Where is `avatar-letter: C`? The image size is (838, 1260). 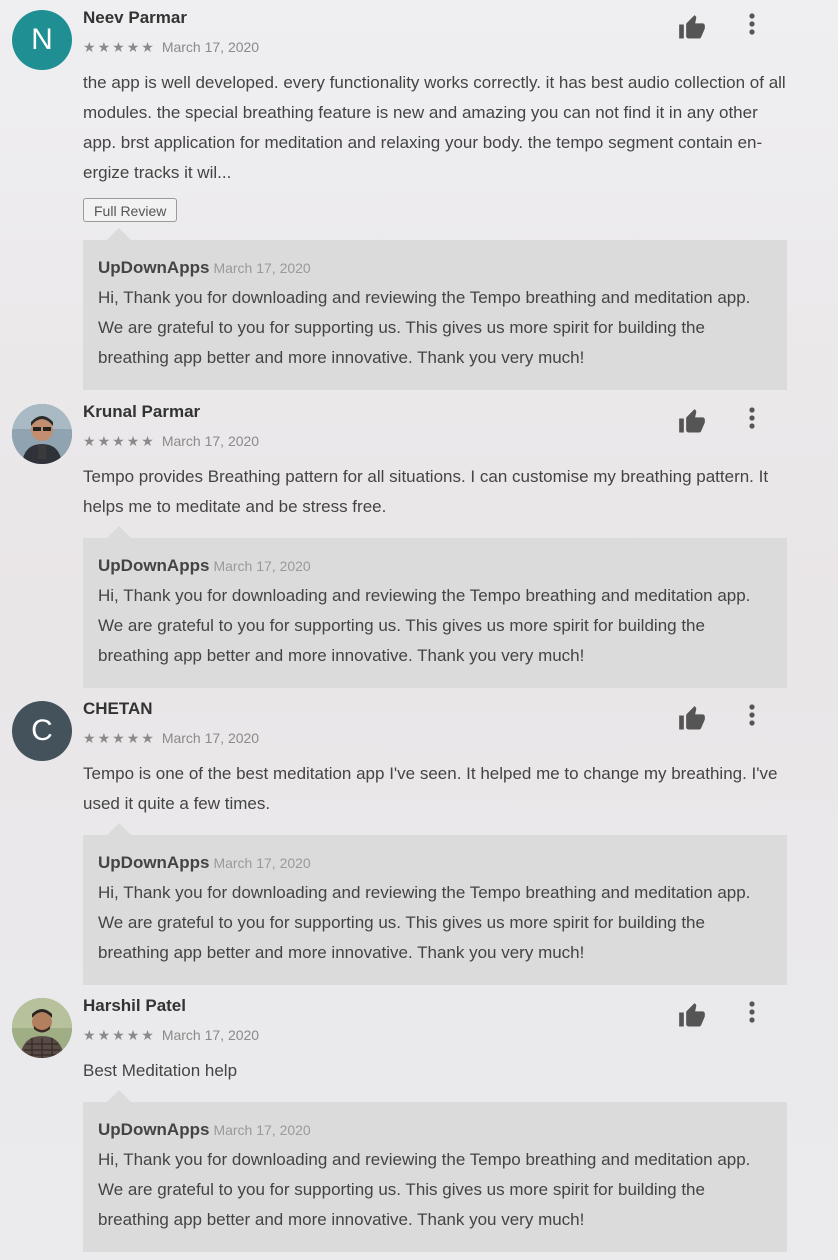
avatar-letter: C is located at coordinates (42, 730).